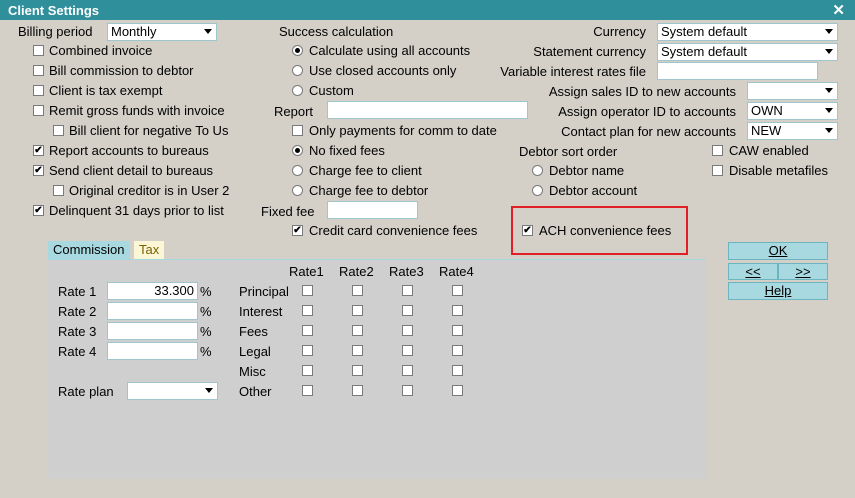 Image resolution: width=855 pixels, height=498 pixels. I want to click on assign-operator-select: OWN, so click(792, 111).